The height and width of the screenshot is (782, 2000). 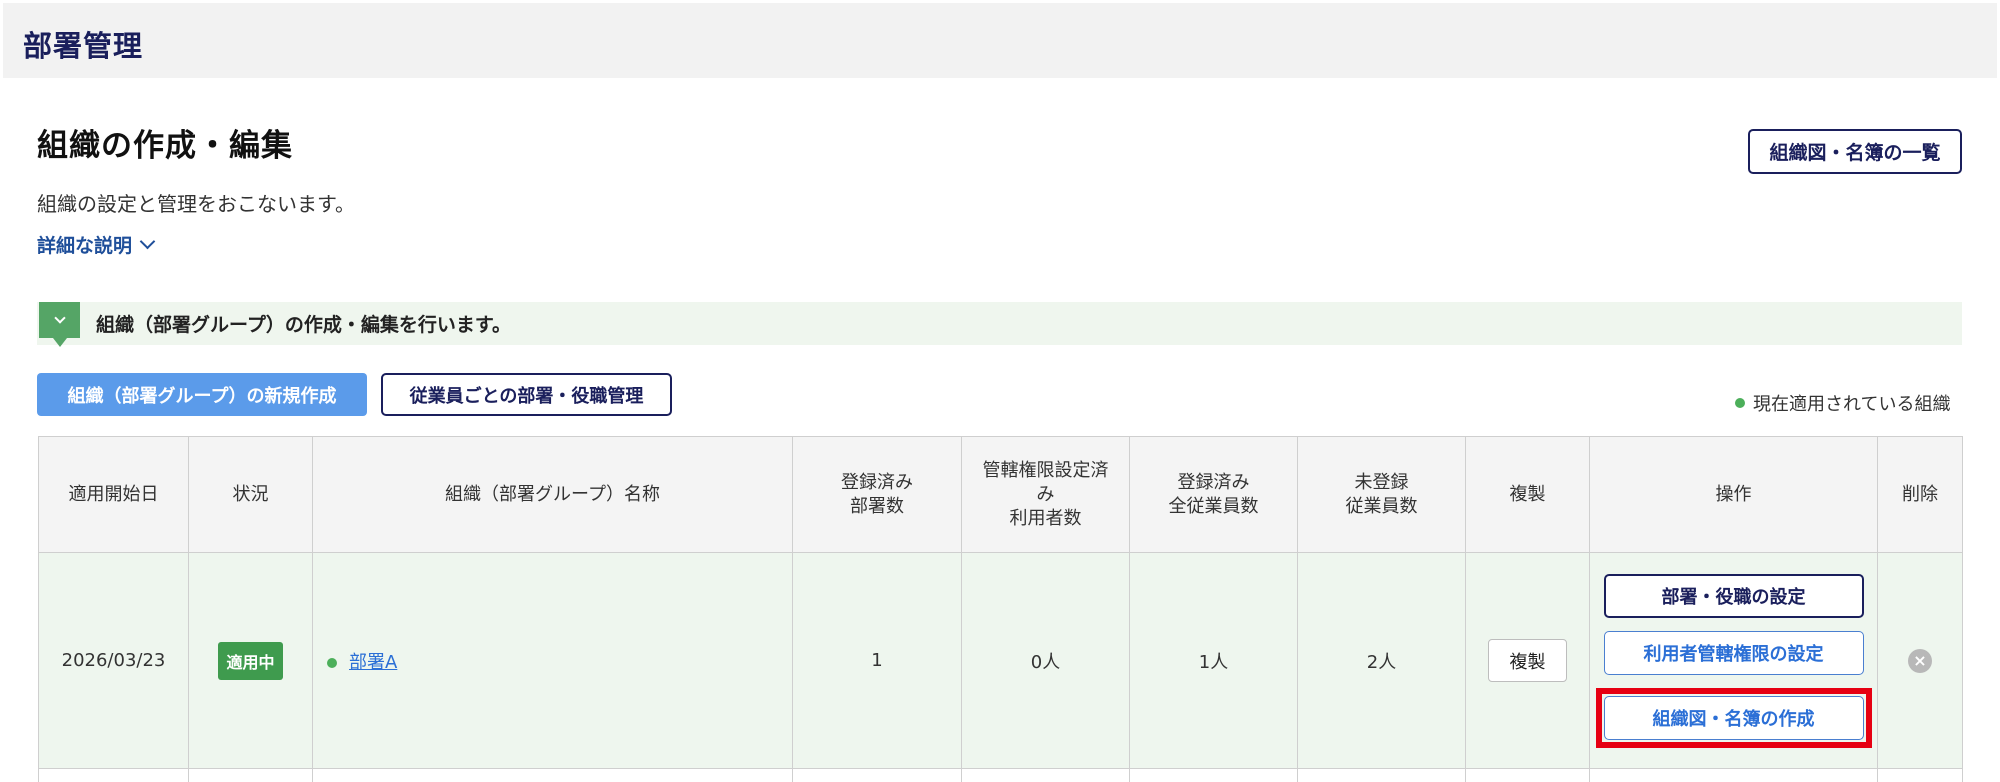 I want to click on header-label: 複製, so click(x=1527, y=494).